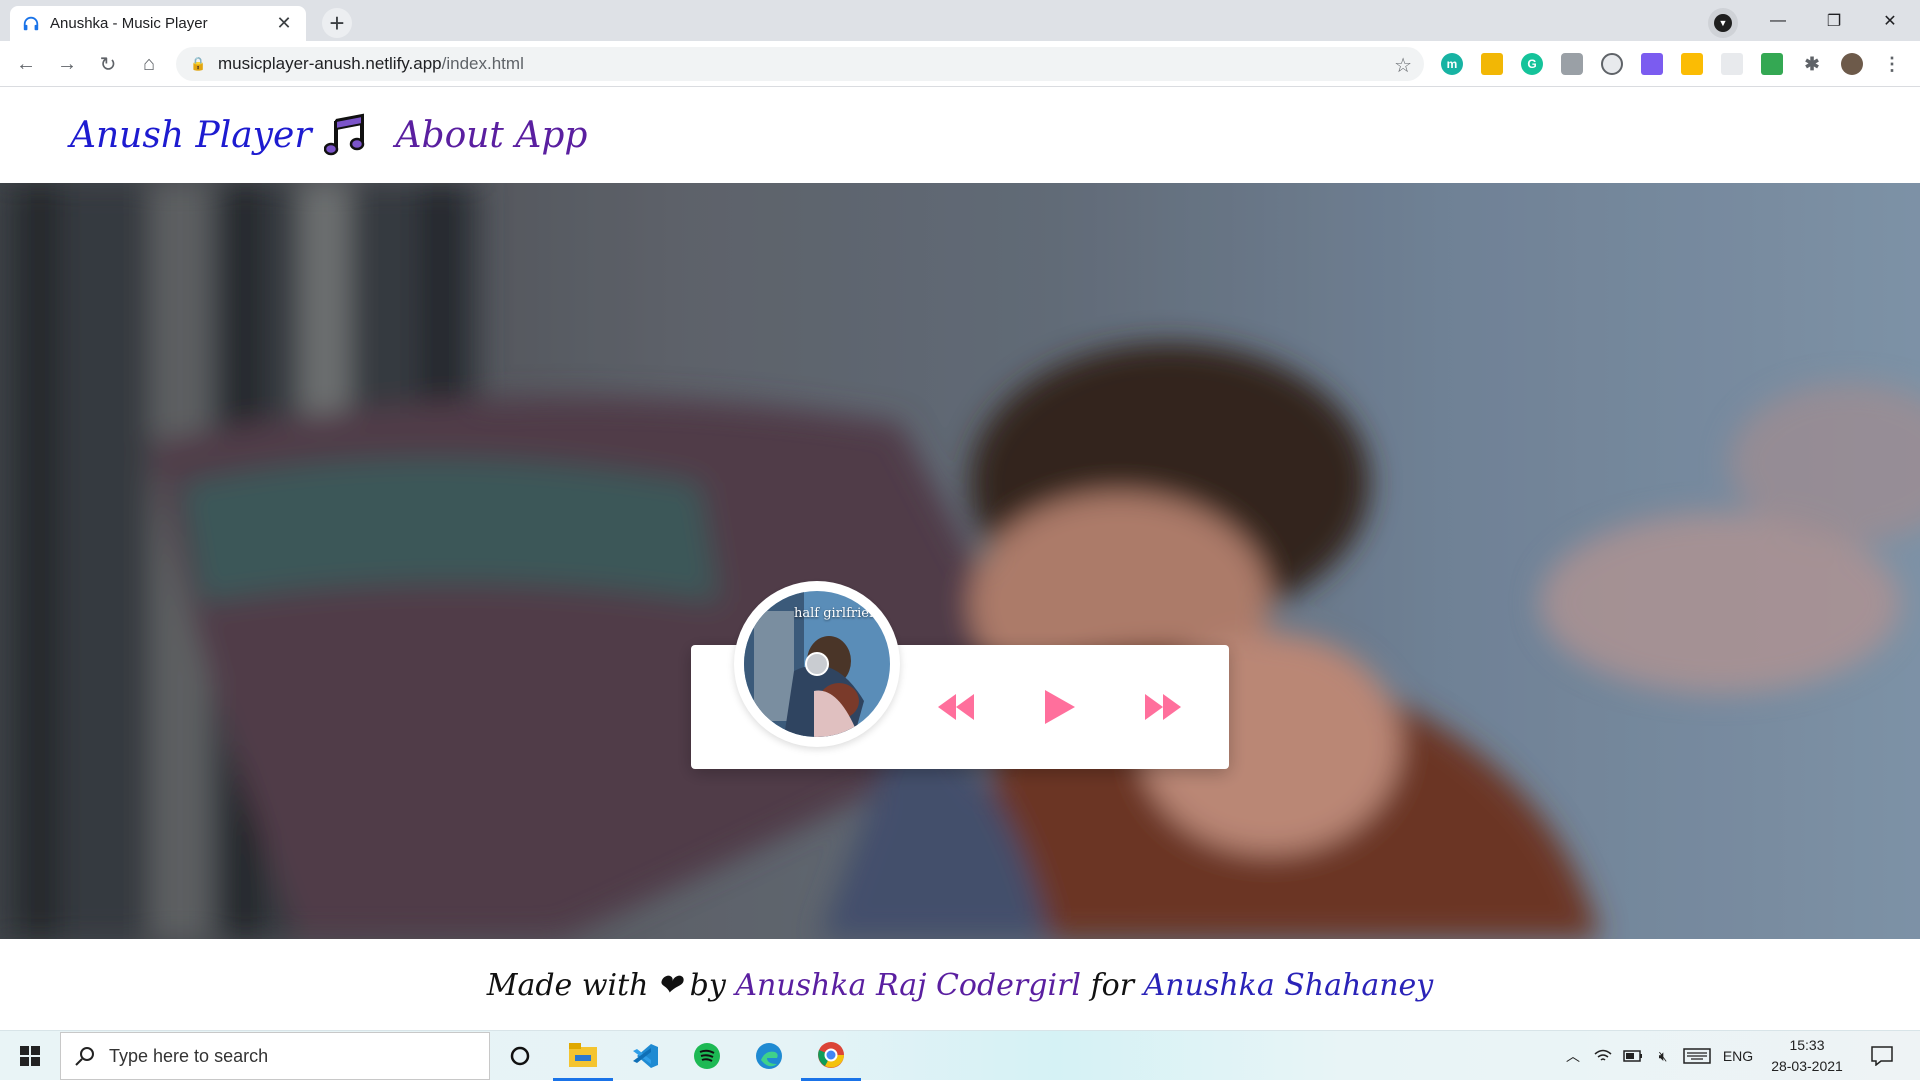  I want to click on url-path: /index.html, so click(482, 63).